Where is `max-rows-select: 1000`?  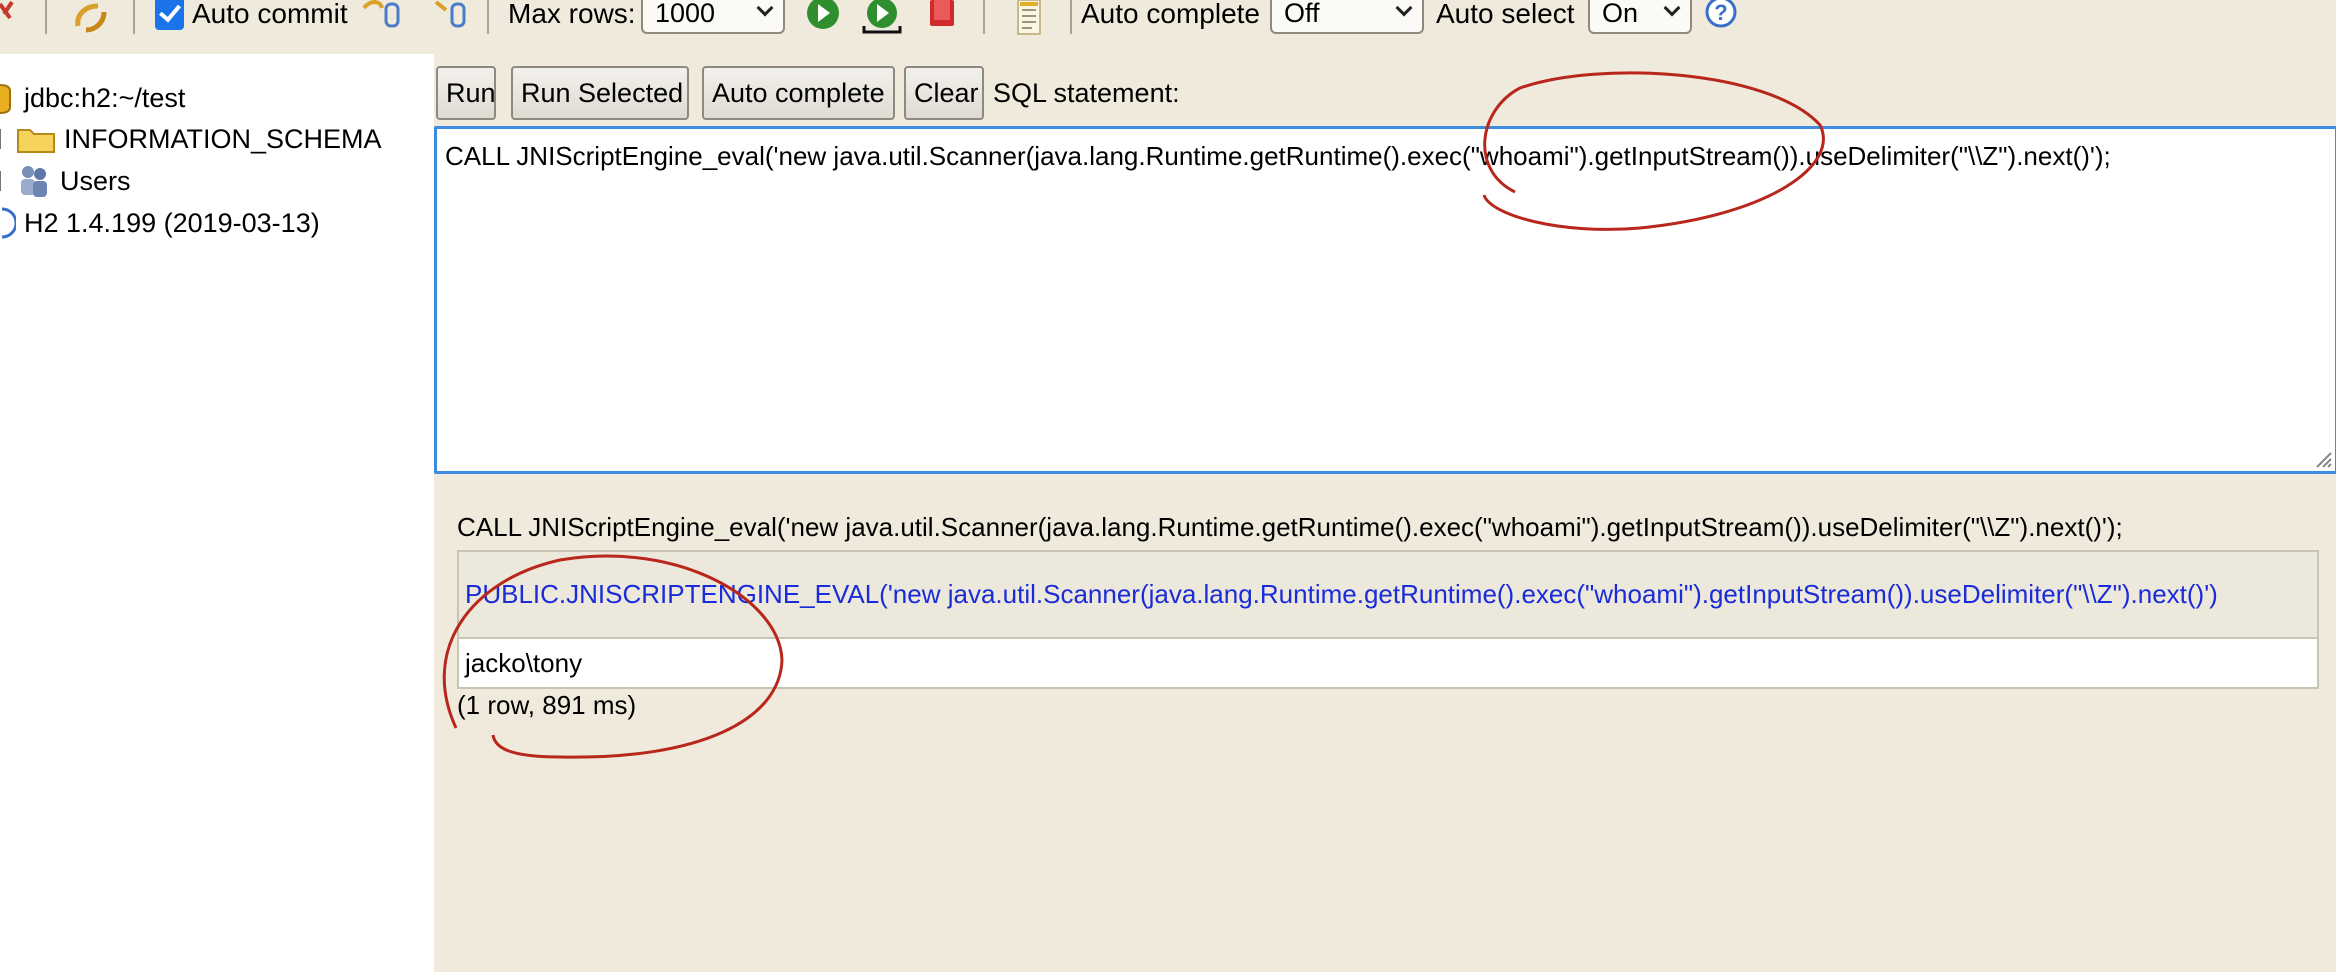
max-rows-select: 1000 is located at coordinates (713, 17).